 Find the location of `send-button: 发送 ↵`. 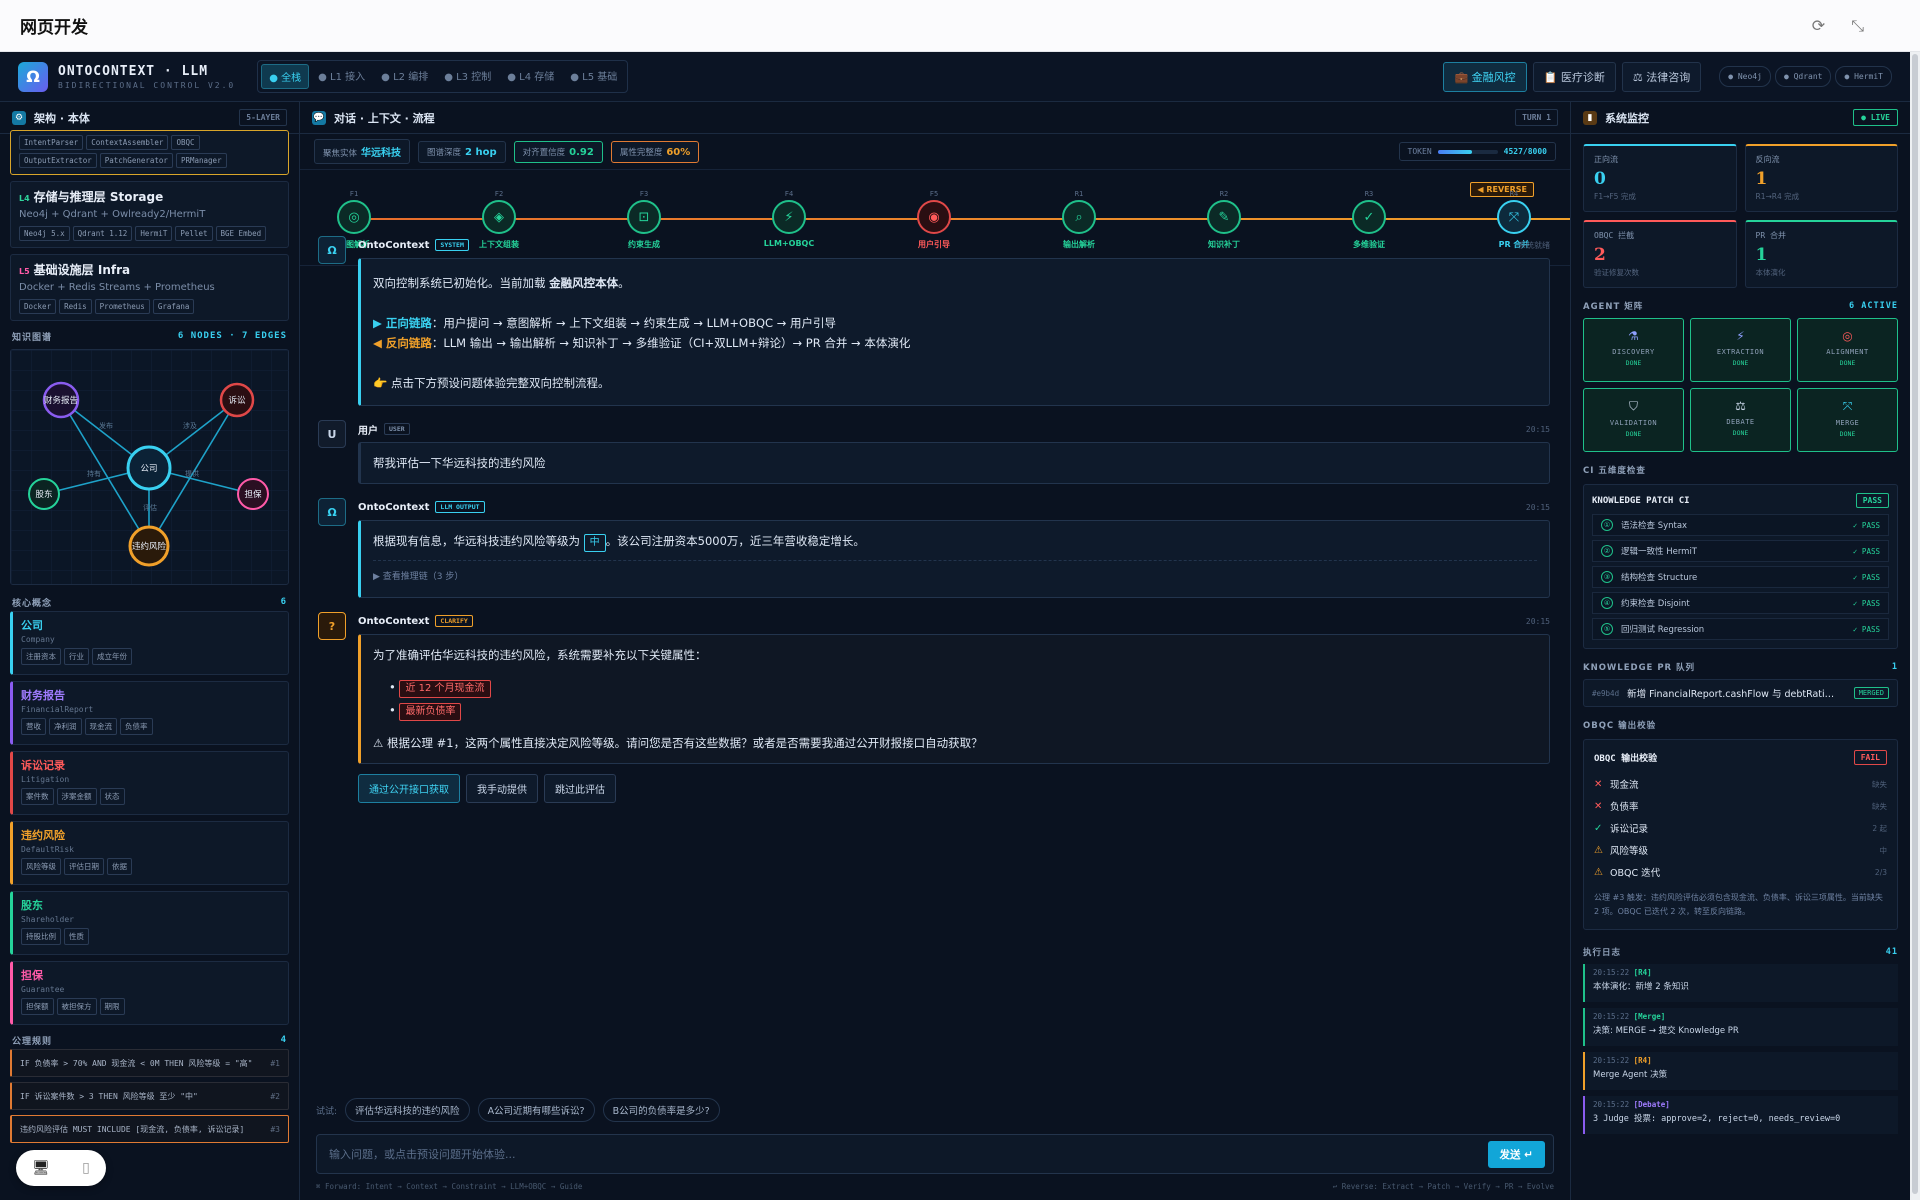

send-button: 发送 ↵ is located at coordinates (1516, 1154).